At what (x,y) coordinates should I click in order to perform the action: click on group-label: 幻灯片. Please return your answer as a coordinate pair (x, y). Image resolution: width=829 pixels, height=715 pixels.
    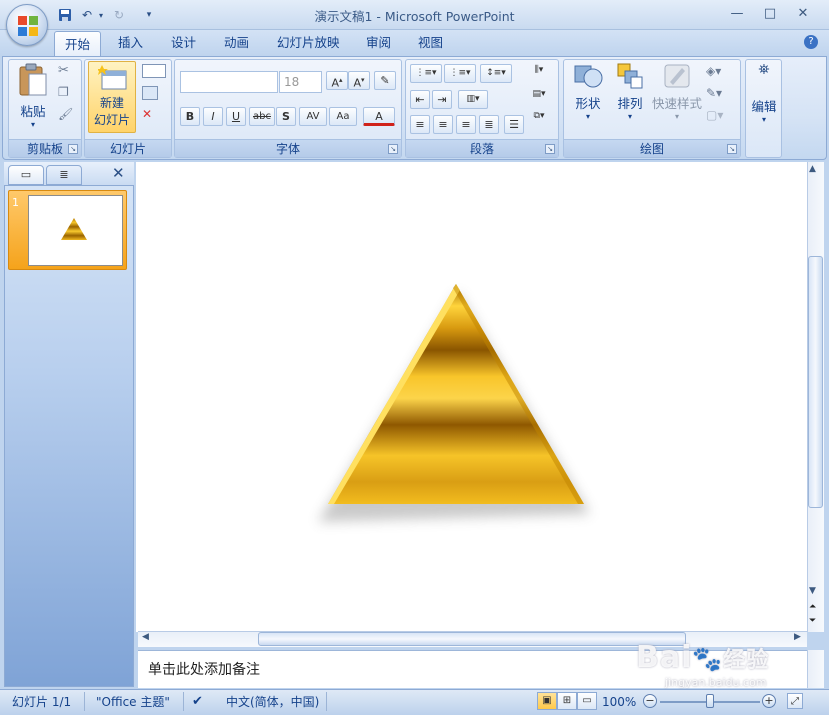
    Looking at the image, I should click on (128, 148).